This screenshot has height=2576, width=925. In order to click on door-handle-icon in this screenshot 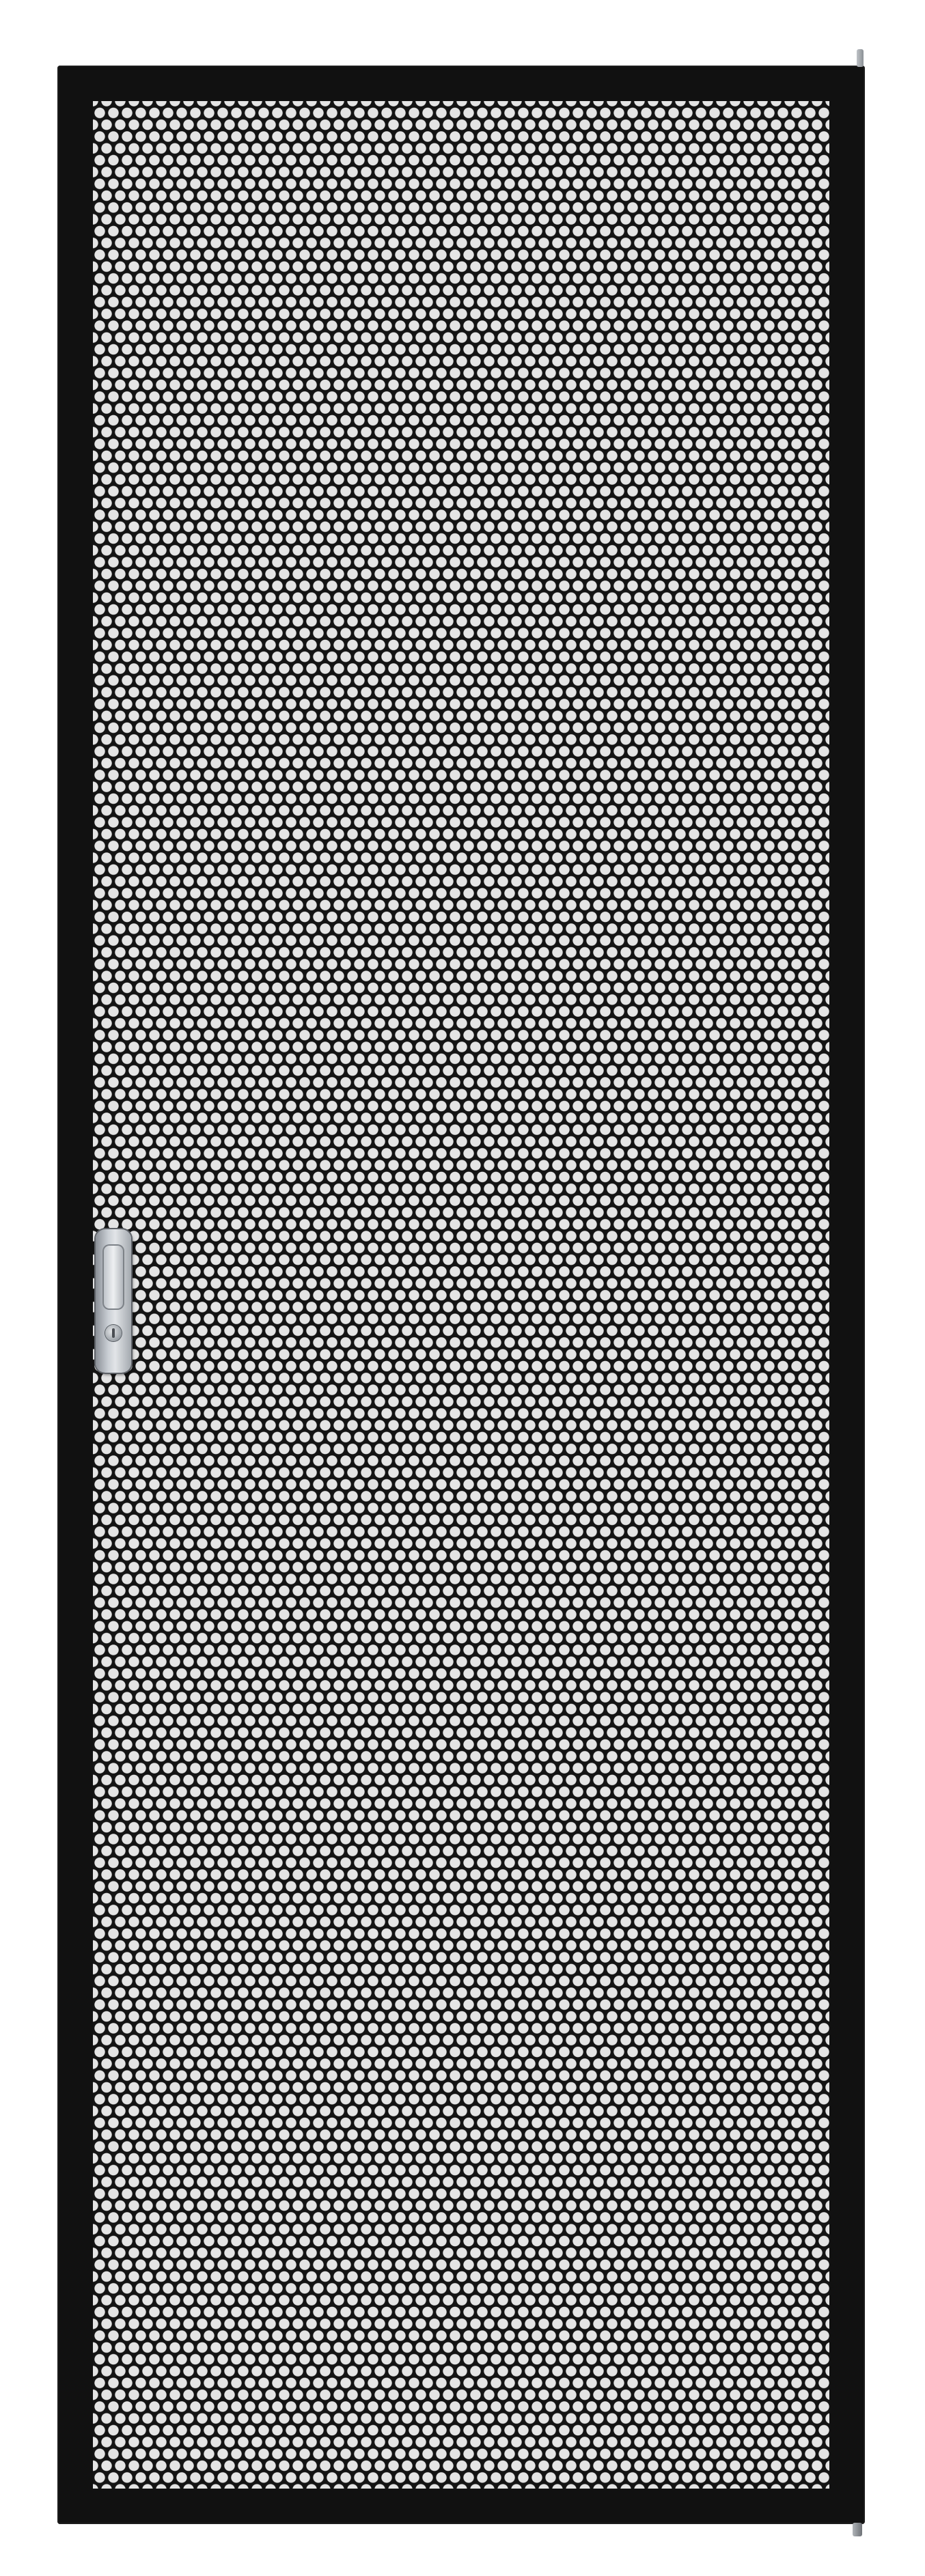, I will do `click(114, 1301)`.